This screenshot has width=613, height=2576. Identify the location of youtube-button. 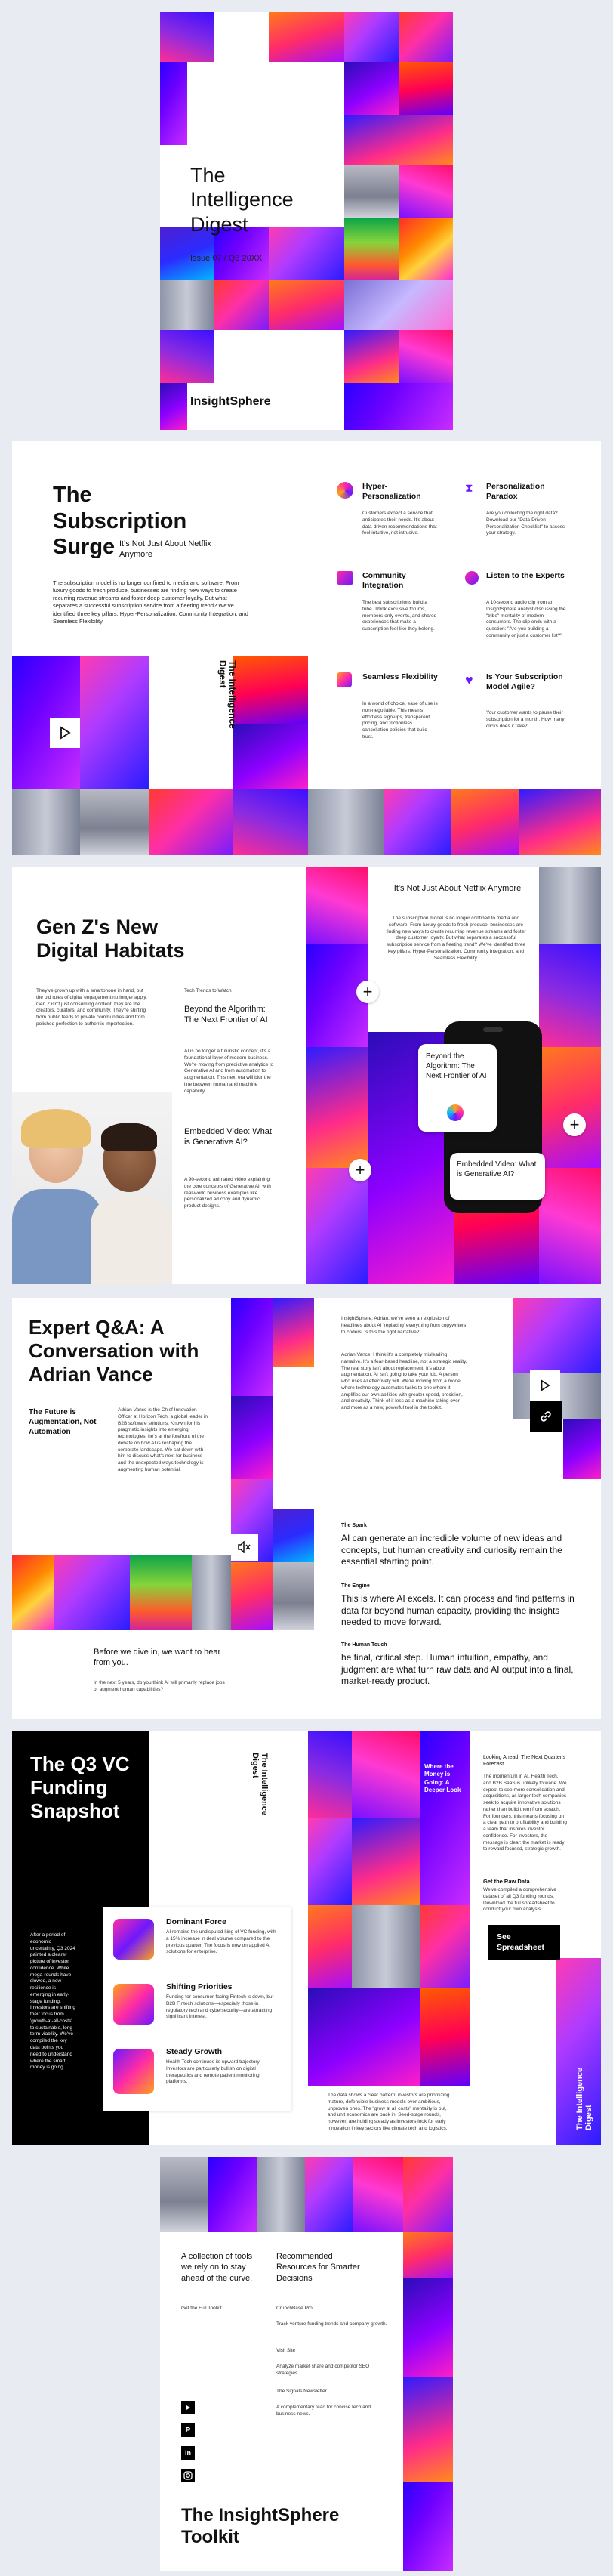
(188, 2407).